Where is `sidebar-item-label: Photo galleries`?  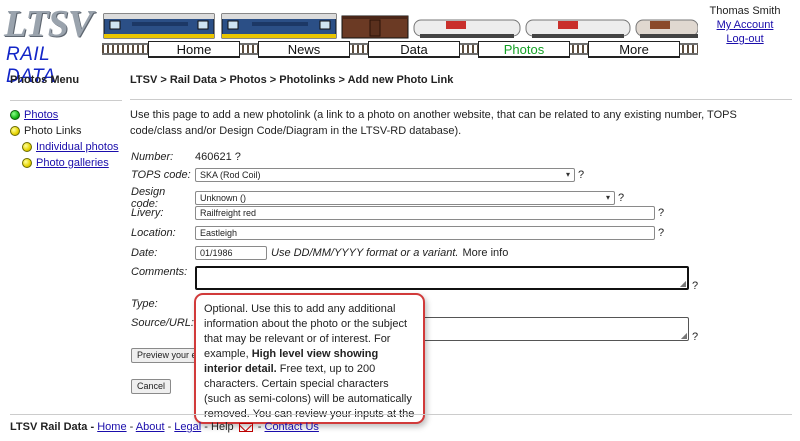
sidebar-item-label: Photo galleries is located at coordinates (72, 163).